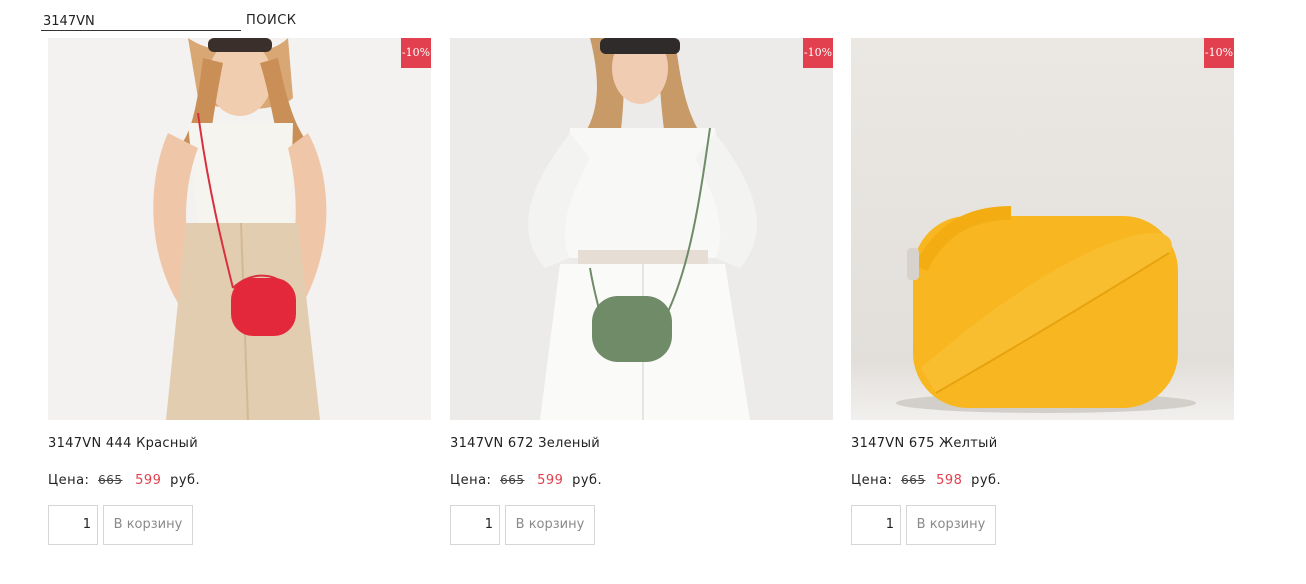 This screenshot has width=1306, height=584. Describe the element at coordinates (141, 21) in the screenshot. I see `search-input` at that location.